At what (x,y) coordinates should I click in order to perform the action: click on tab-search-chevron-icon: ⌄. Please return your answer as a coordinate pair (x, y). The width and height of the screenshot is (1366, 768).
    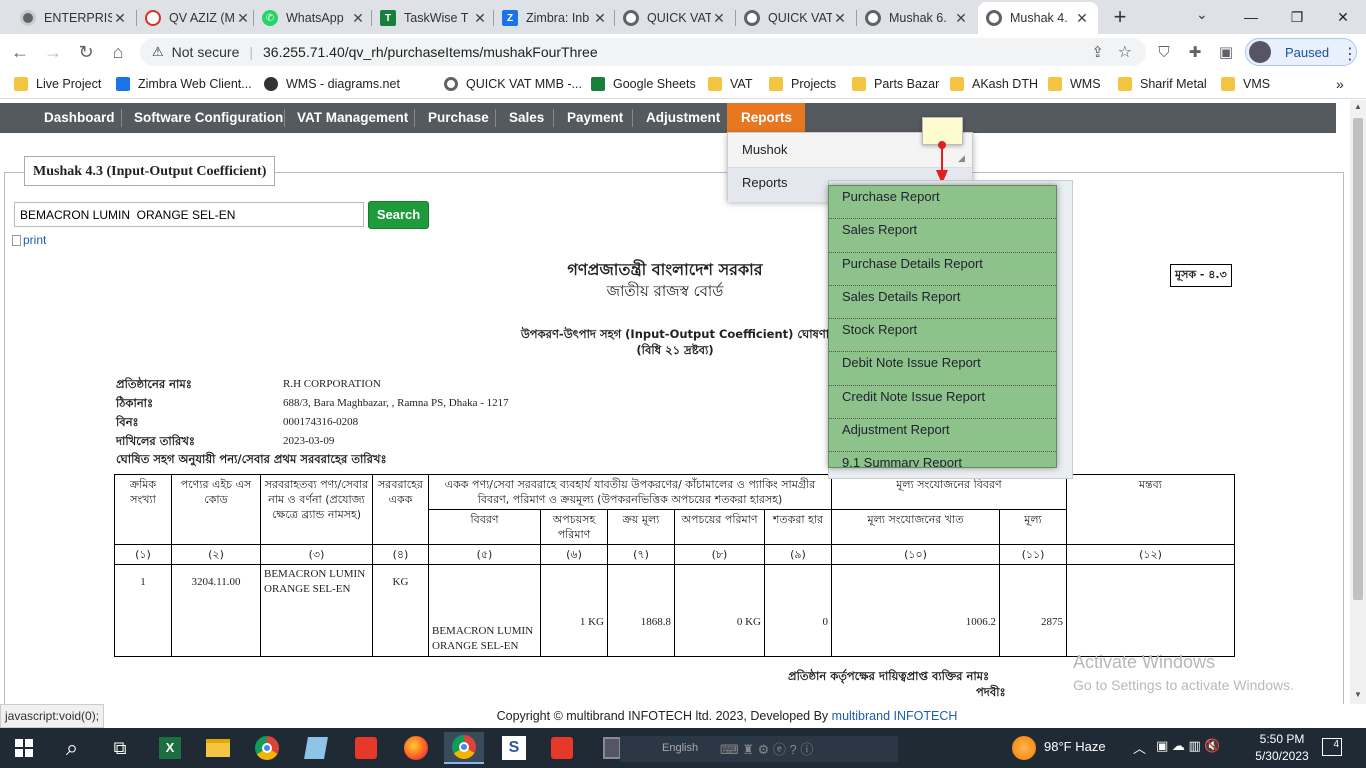
    Looking at the image, I should click on (1202, 14).